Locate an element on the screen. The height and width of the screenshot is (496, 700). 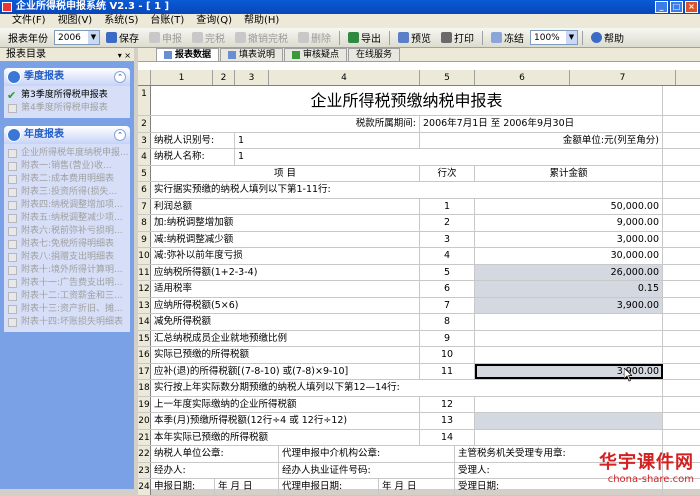
tab-audit-issues: 审核疑点 is located at coordinates (316, 54).